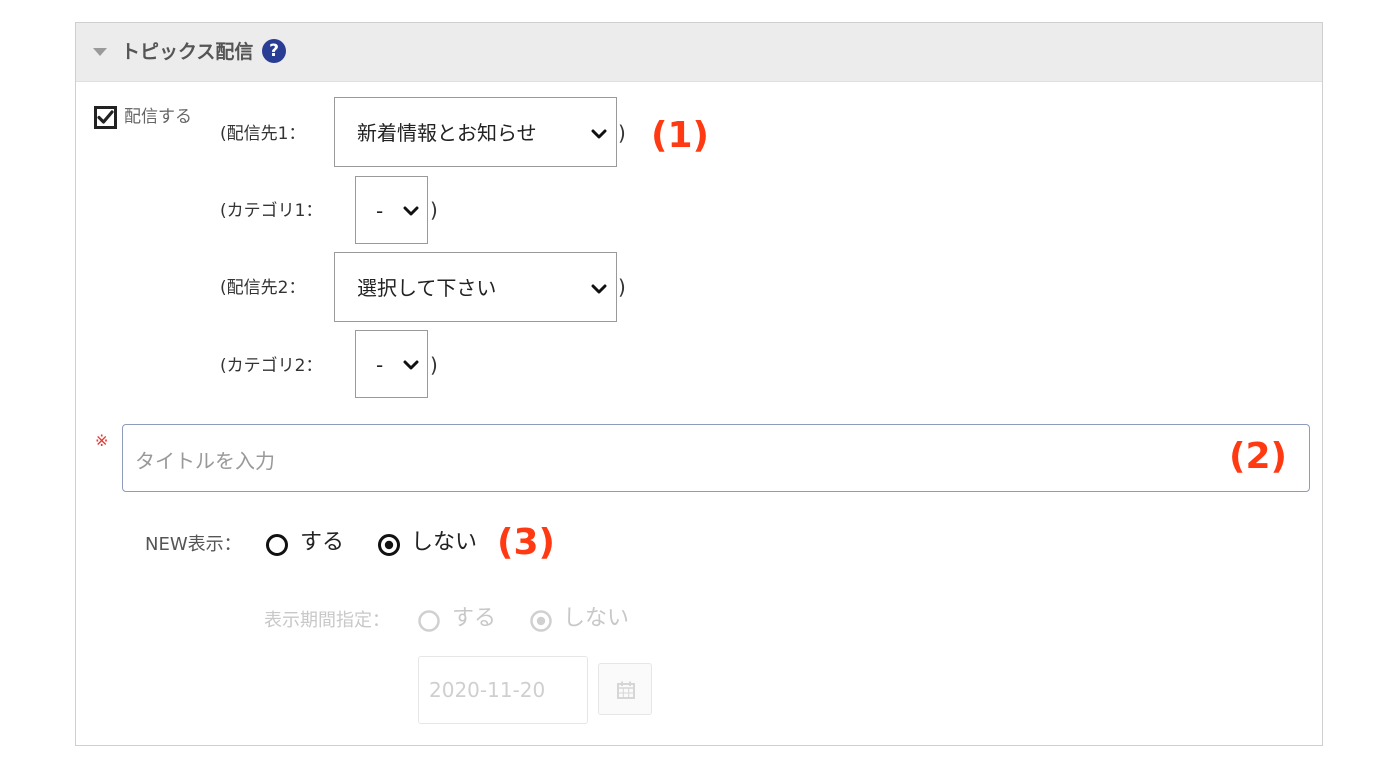 Image resolution: width=1400 pixels, height=770 pixels. I want to click on calendar-button, so click(625, 689).